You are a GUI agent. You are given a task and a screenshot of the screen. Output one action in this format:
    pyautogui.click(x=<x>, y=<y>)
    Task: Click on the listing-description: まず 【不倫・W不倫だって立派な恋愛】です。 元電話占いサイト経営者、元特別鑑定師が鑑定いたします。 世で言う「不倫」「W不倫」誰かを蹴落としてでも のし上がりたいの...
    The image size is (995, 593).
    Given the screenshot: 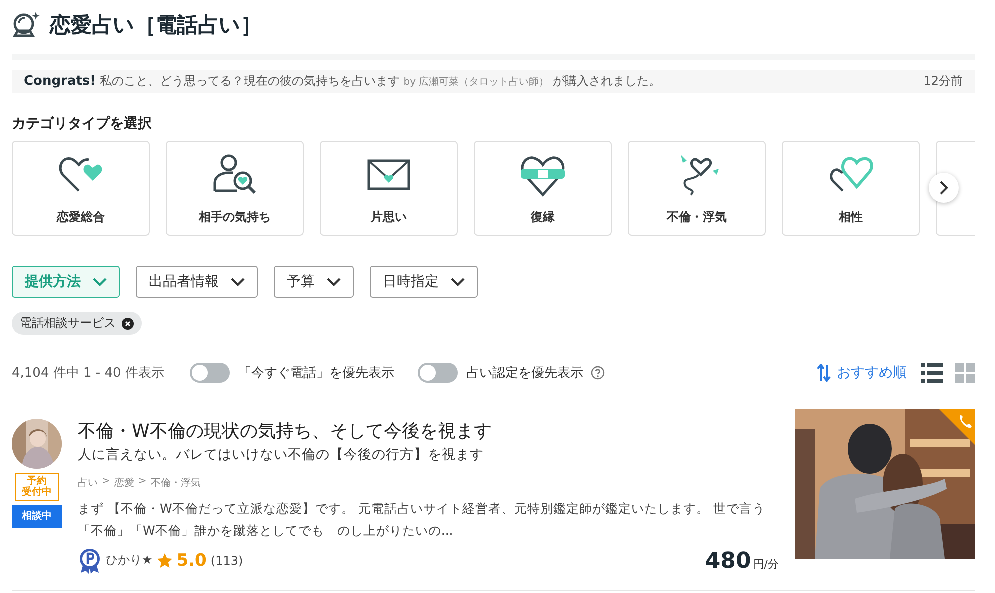 What is the action you would take?
    pyautogui.click(x=422, y=520)
    